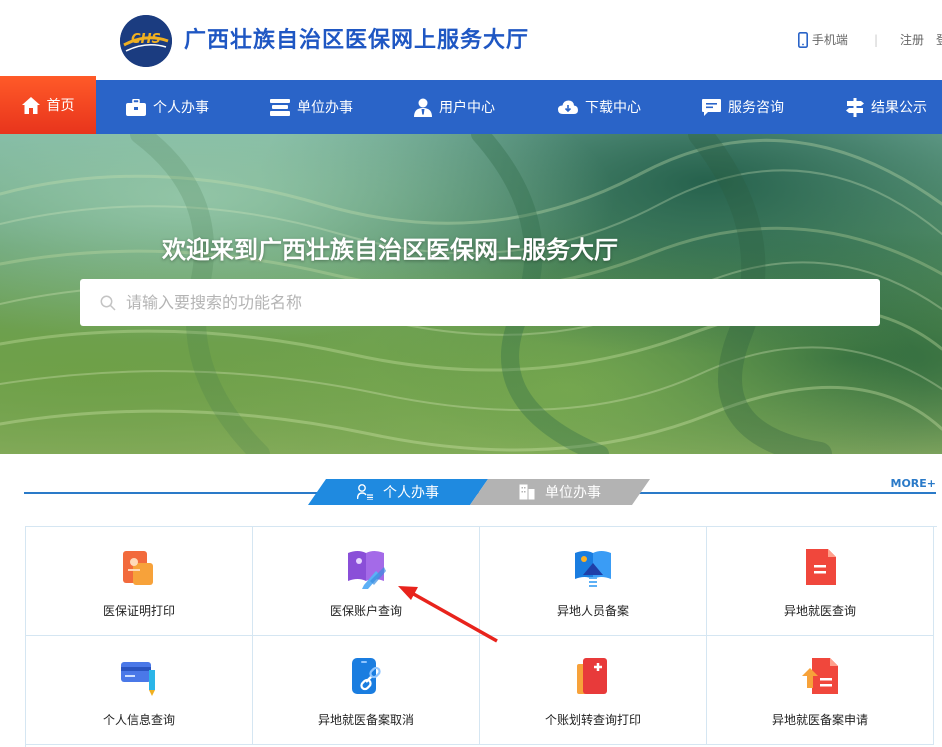  Describe the element at coordinates (423, 107) in the screenshot. I see `user-icon` at that location.